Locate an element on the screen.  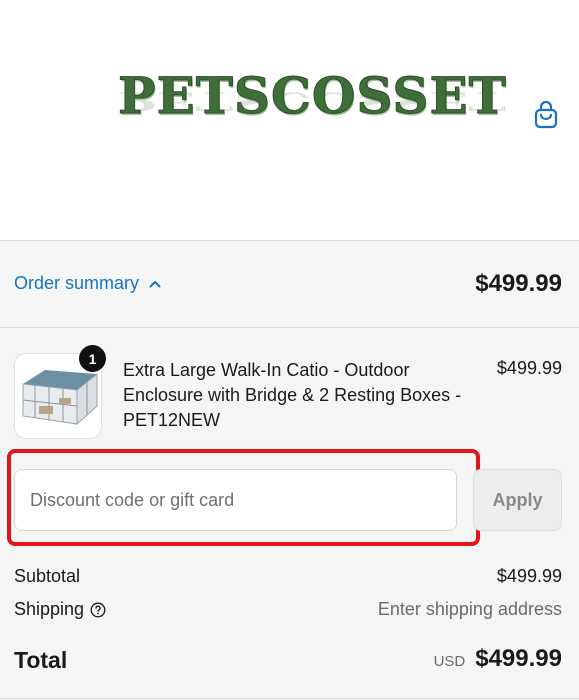
chevron-up-icon is located at coordinates (155, 283).